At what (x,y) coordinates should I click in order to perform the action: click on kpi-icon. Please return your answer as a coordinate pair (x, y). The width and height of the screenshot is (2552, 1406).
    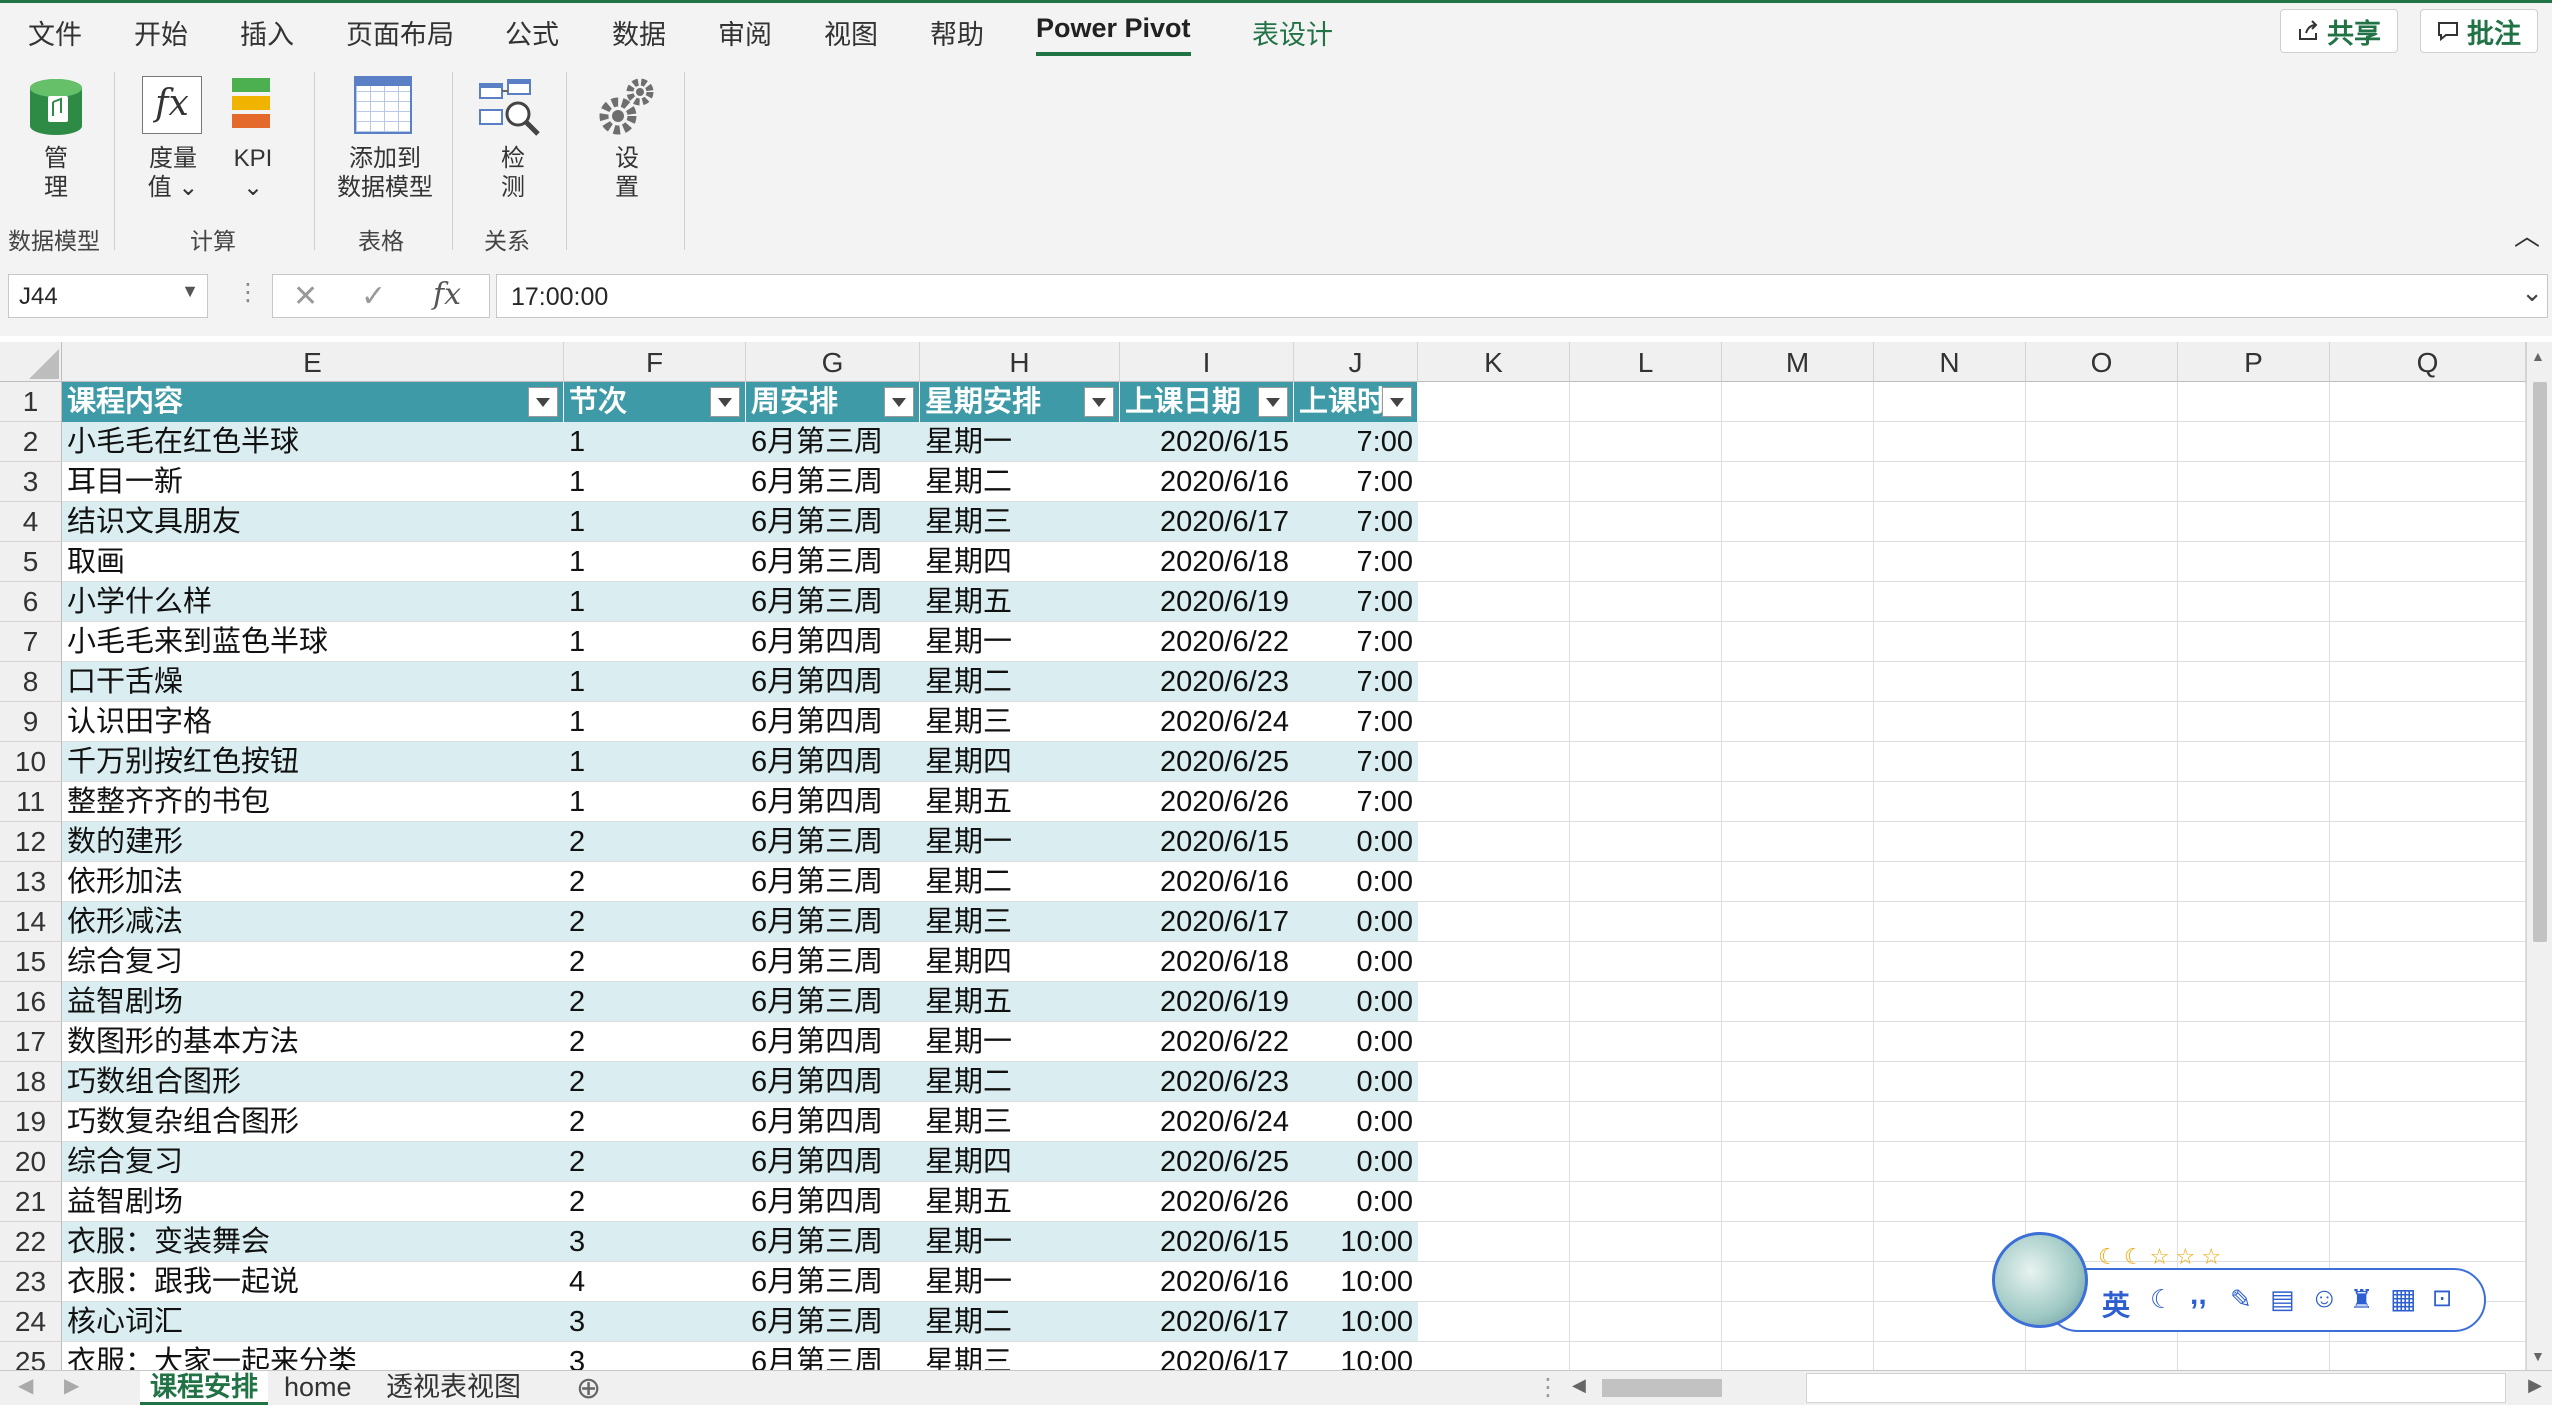
    Looking at the image, I should click on (251, 106).